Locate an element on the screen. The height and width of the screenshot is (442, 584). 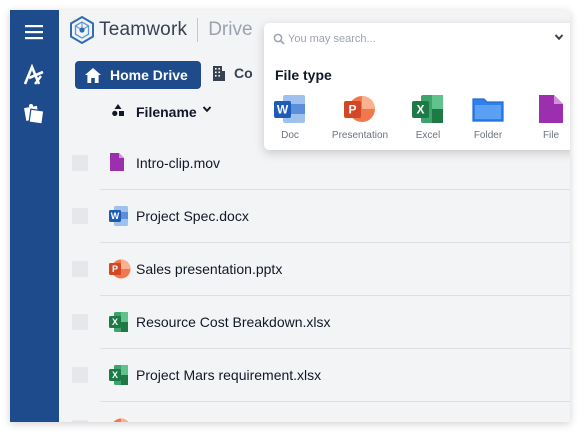
tab-company-drive: Co is located at coordinates (232, 73).